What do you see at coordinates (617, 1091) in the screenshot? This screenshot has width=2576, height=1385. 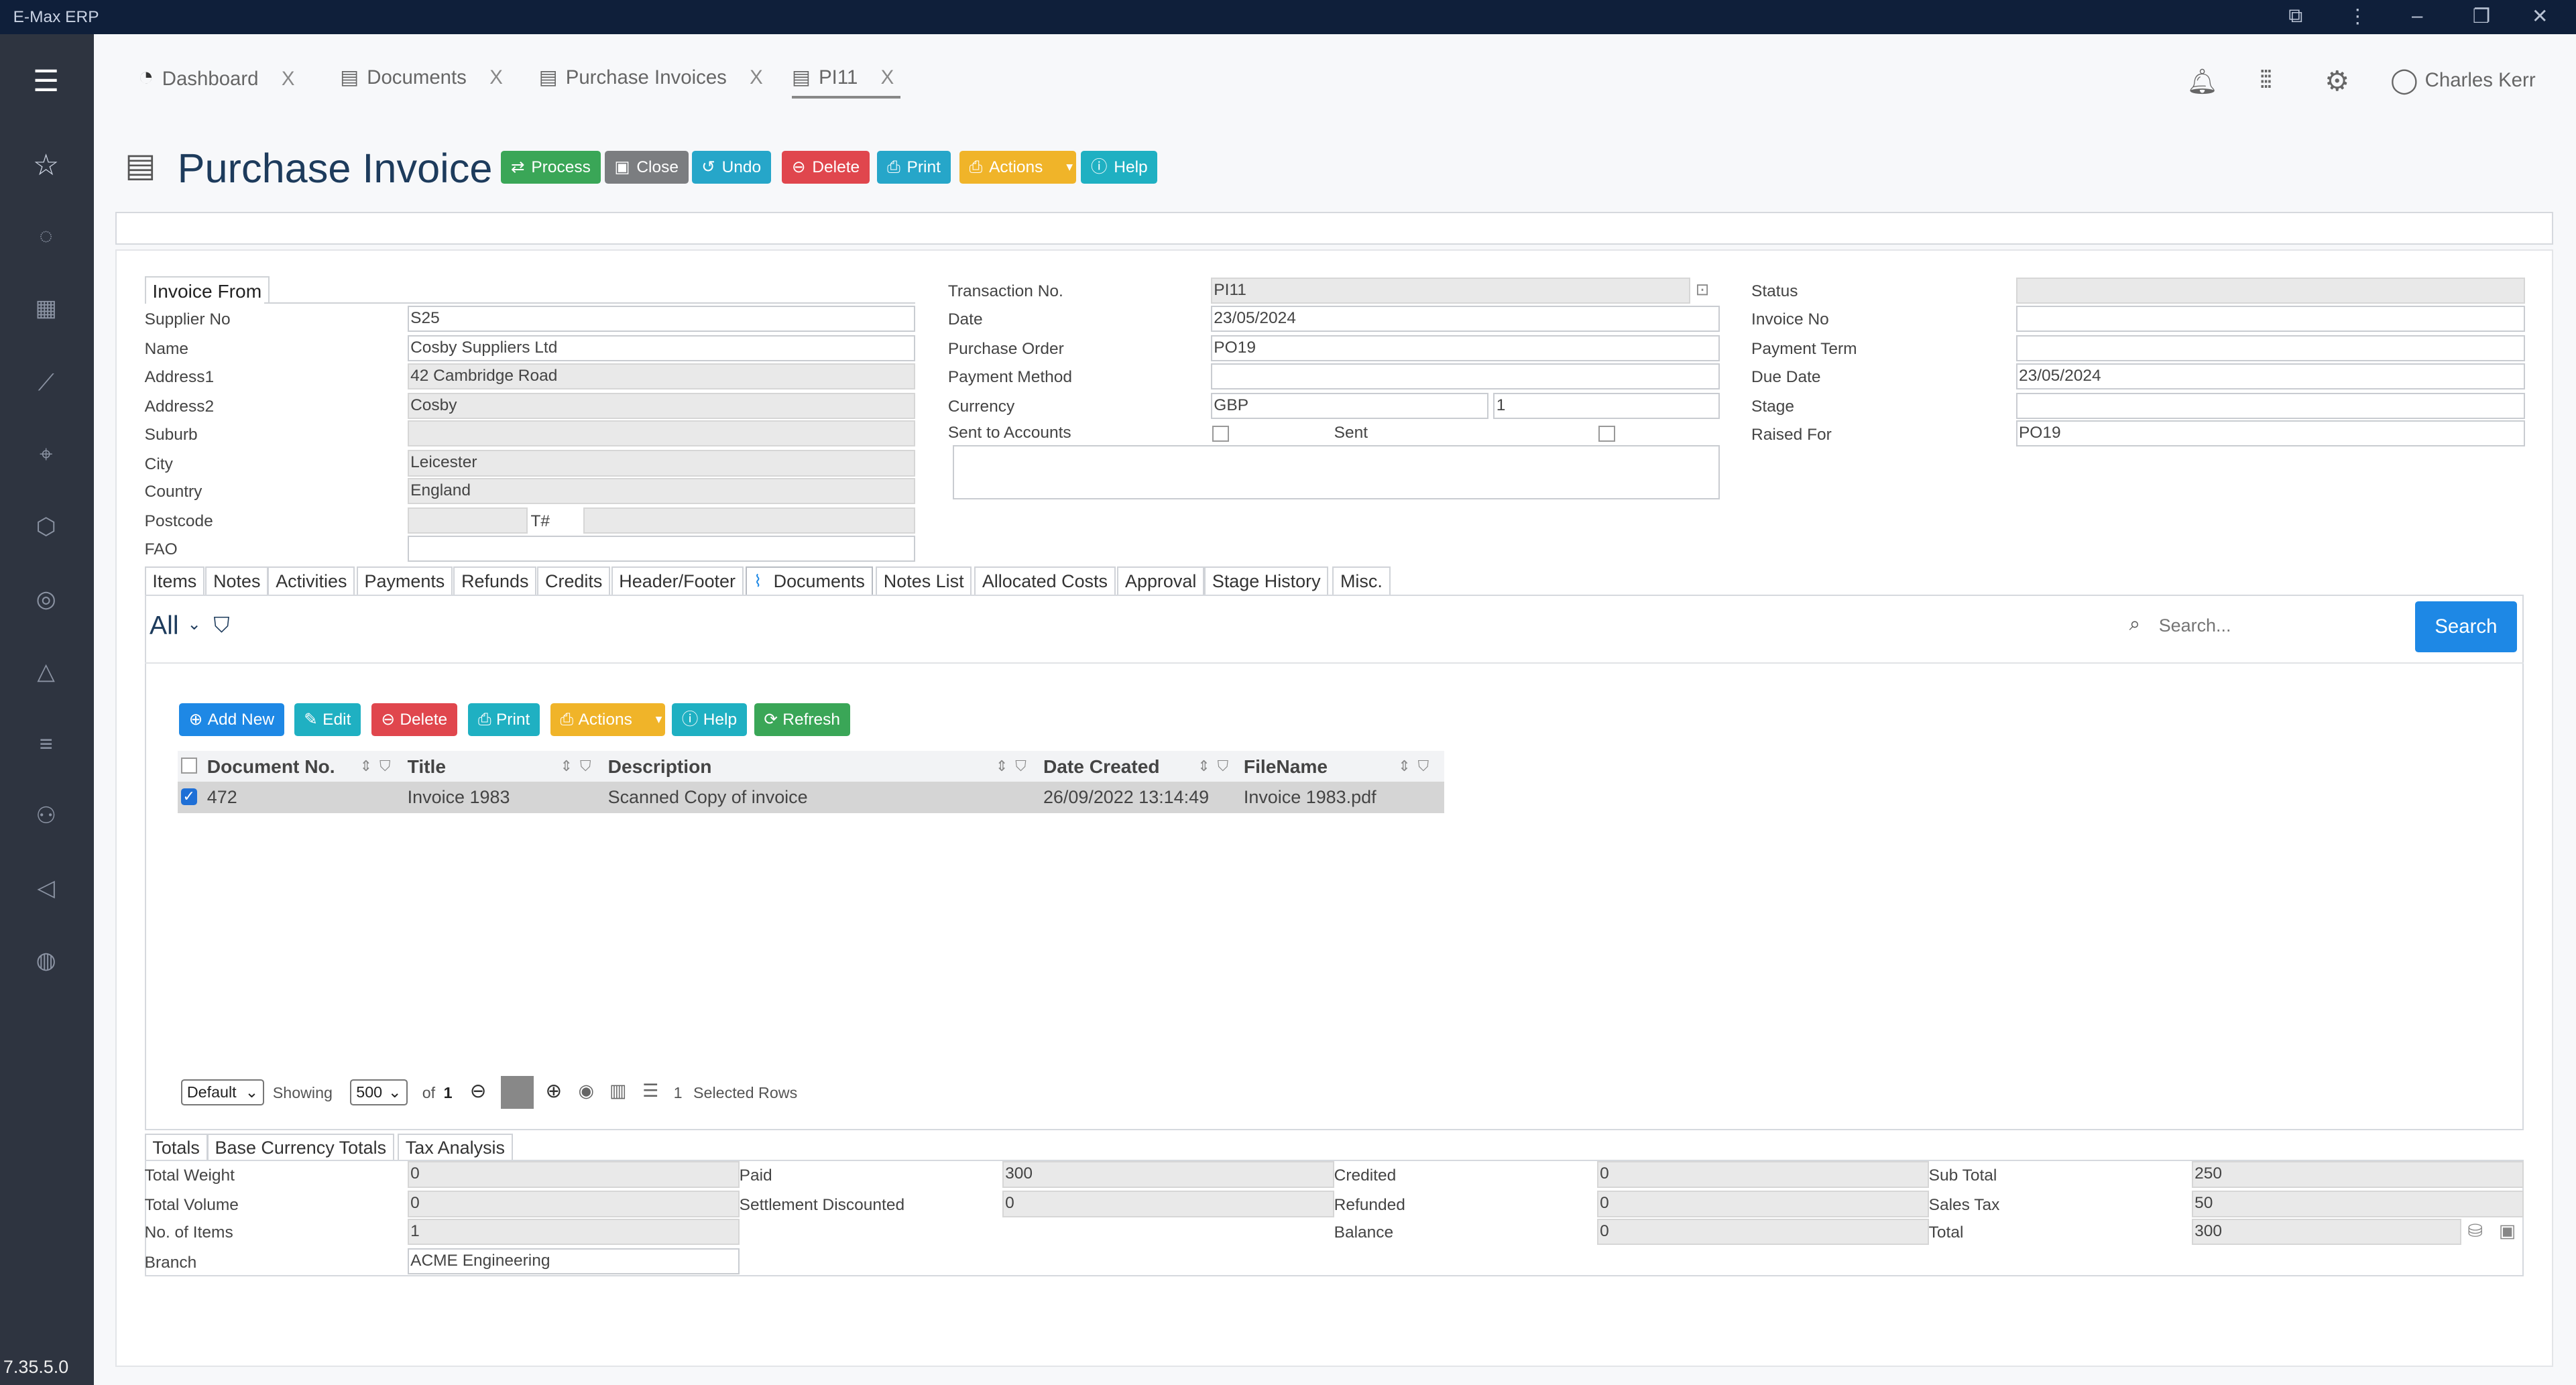 I see `columns-icon: ▥` at bounding box center [617, 1091].